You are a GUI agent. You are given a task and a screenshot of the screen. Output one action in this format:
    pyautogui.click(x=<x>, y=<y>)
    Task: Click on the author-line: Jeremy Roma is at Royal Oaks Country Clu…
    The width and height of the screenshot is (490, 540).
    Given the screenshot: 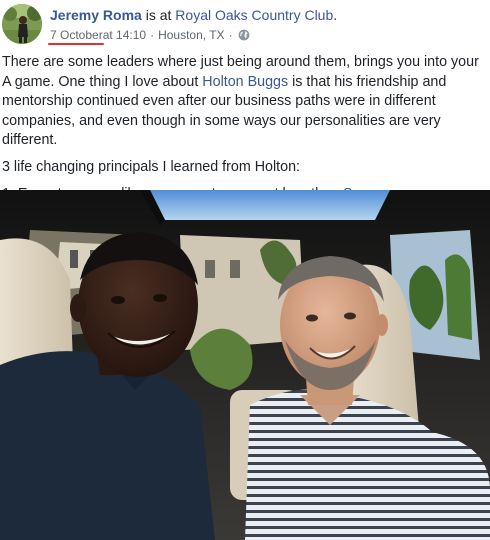 What is the action you would take?
    pyautogui.click(x=193, y=15)
    